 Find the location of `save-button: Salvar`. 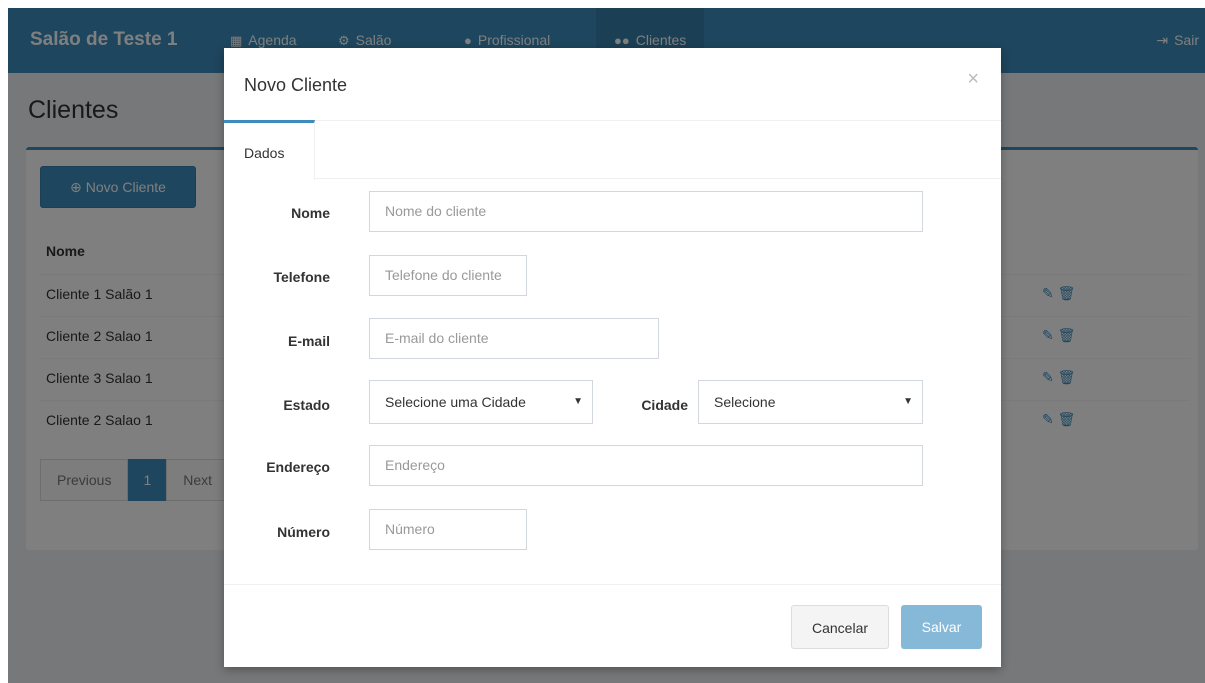

save-button: Salvar is located at coordinates (941, 627).